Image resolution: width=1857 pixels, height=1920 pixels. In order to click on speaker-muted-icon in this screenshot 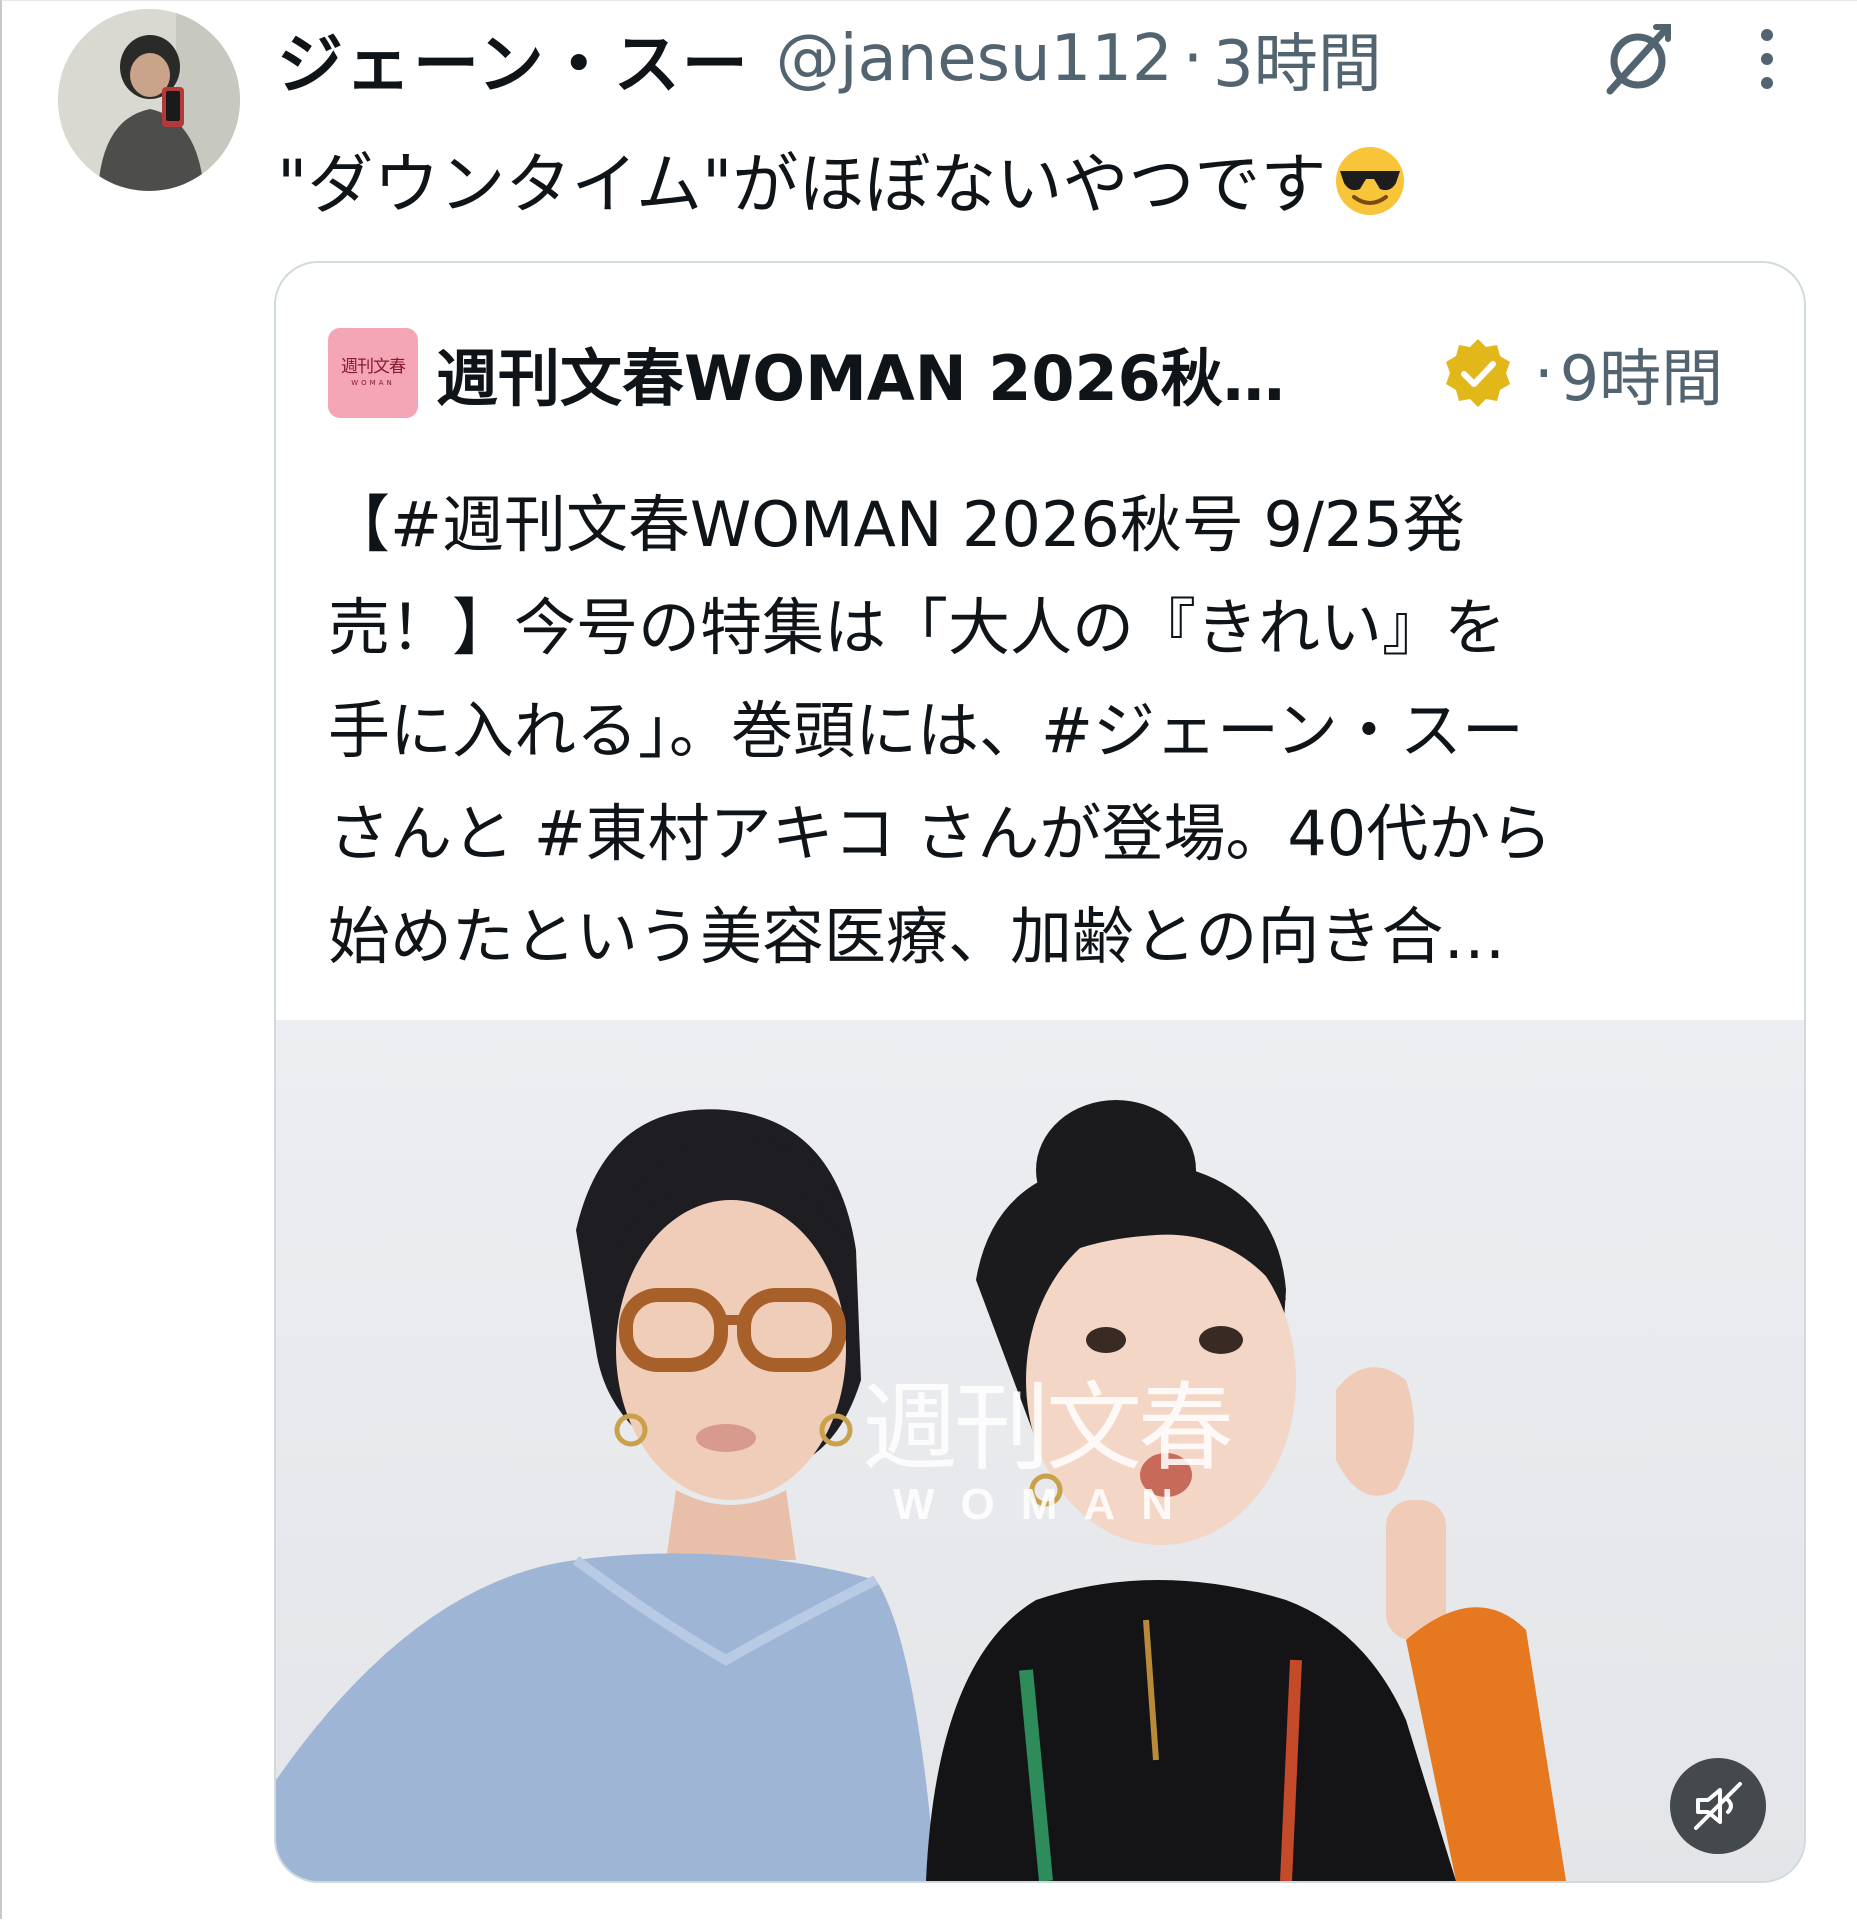, I will do `click(1718, 1806)`.